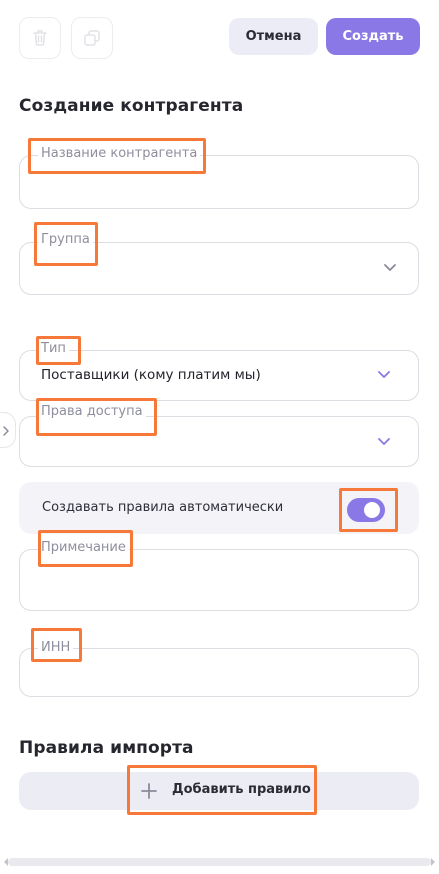 This screenshot has width=439, height=874. What do you see at coordinates (222, 790) in the screenshot?
I see `add-rule-highlight` at bounding box center [222, 790].